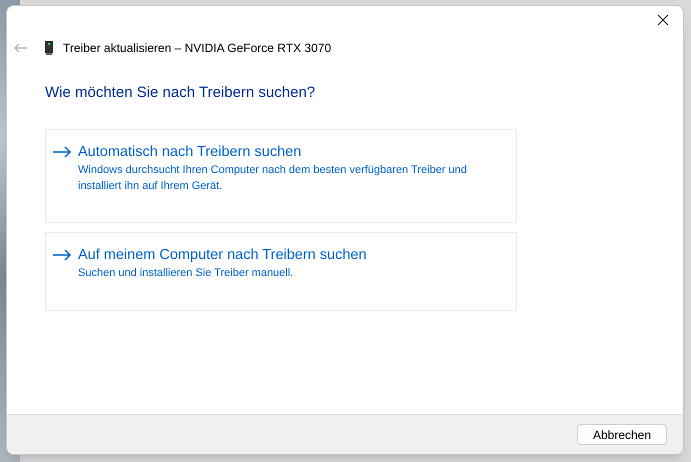 This screenshot has height=462, width=691. I want to click on dialog-title: Treiber aktualisieren – NVIDIA GeForce RTX 3070, so click(197, 48).